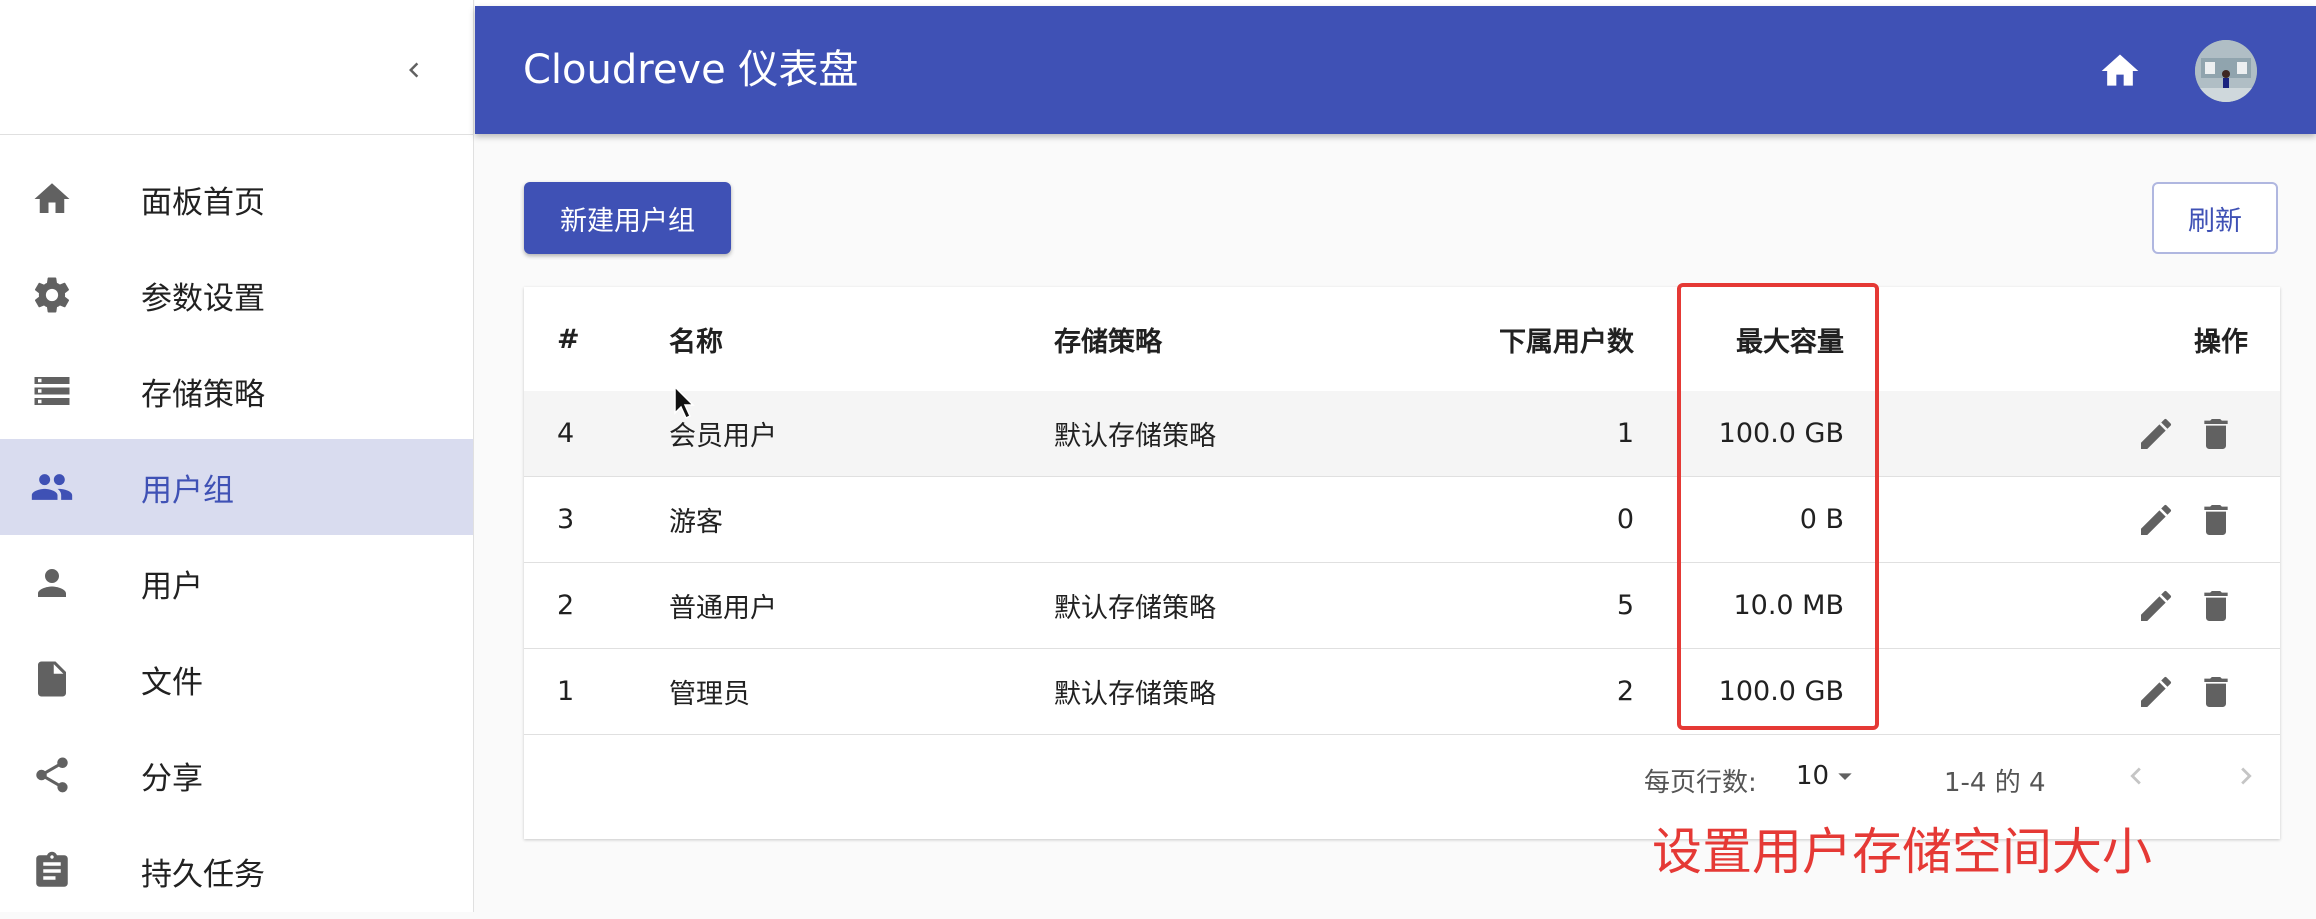 This screenshot has width=2316, height=919. Describe the element at coordinates (696, 522) in the screenshot. I see `row-name: 游客` at that location.